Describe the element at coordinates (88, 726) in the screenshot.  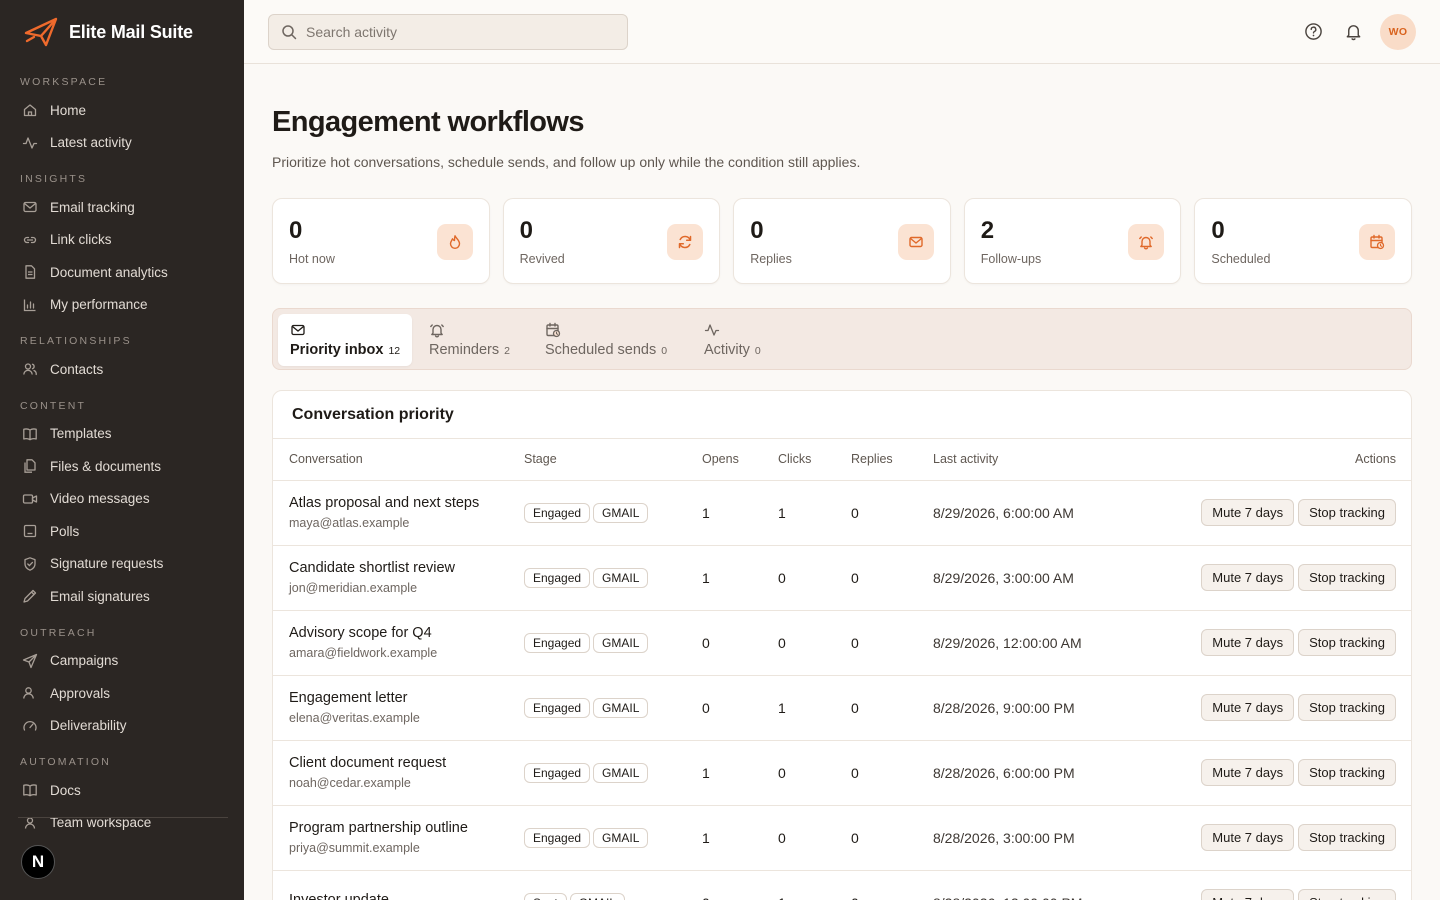
I see `sidebar-item-label: Deliverability` at that location.